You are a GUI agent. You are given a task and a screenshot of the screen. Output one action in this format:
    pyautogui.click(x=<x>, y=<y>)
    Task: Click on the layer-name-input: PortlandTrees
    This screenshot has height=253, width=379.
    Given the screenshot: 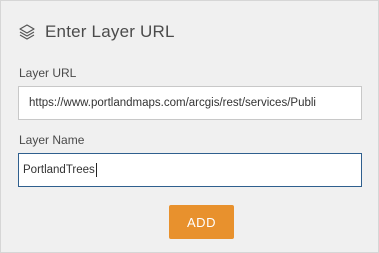 What is the action you would take?
    pyautogui.click(x=190, y=170)
    